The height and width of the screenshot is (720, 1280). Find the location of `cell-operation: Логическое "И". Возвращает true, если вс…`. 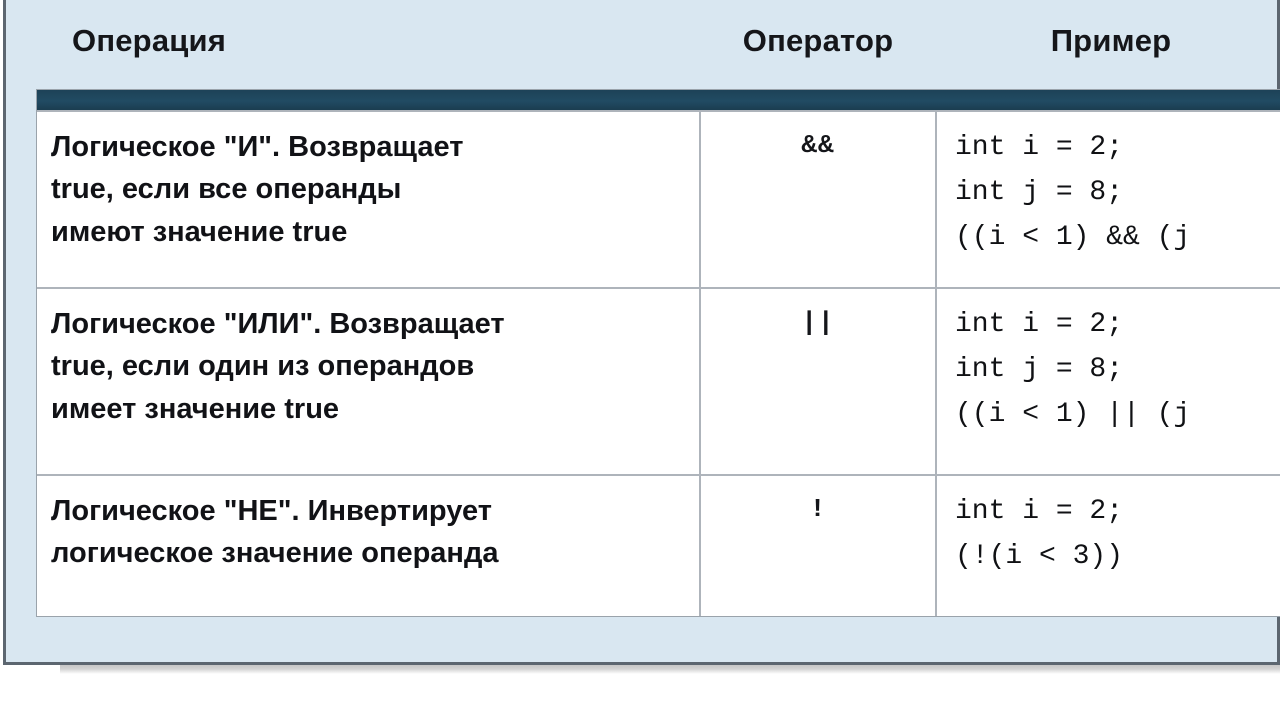

cell-operation: Логическое "И". Возвращает true, если вс… is located at coordinates (369, 199).